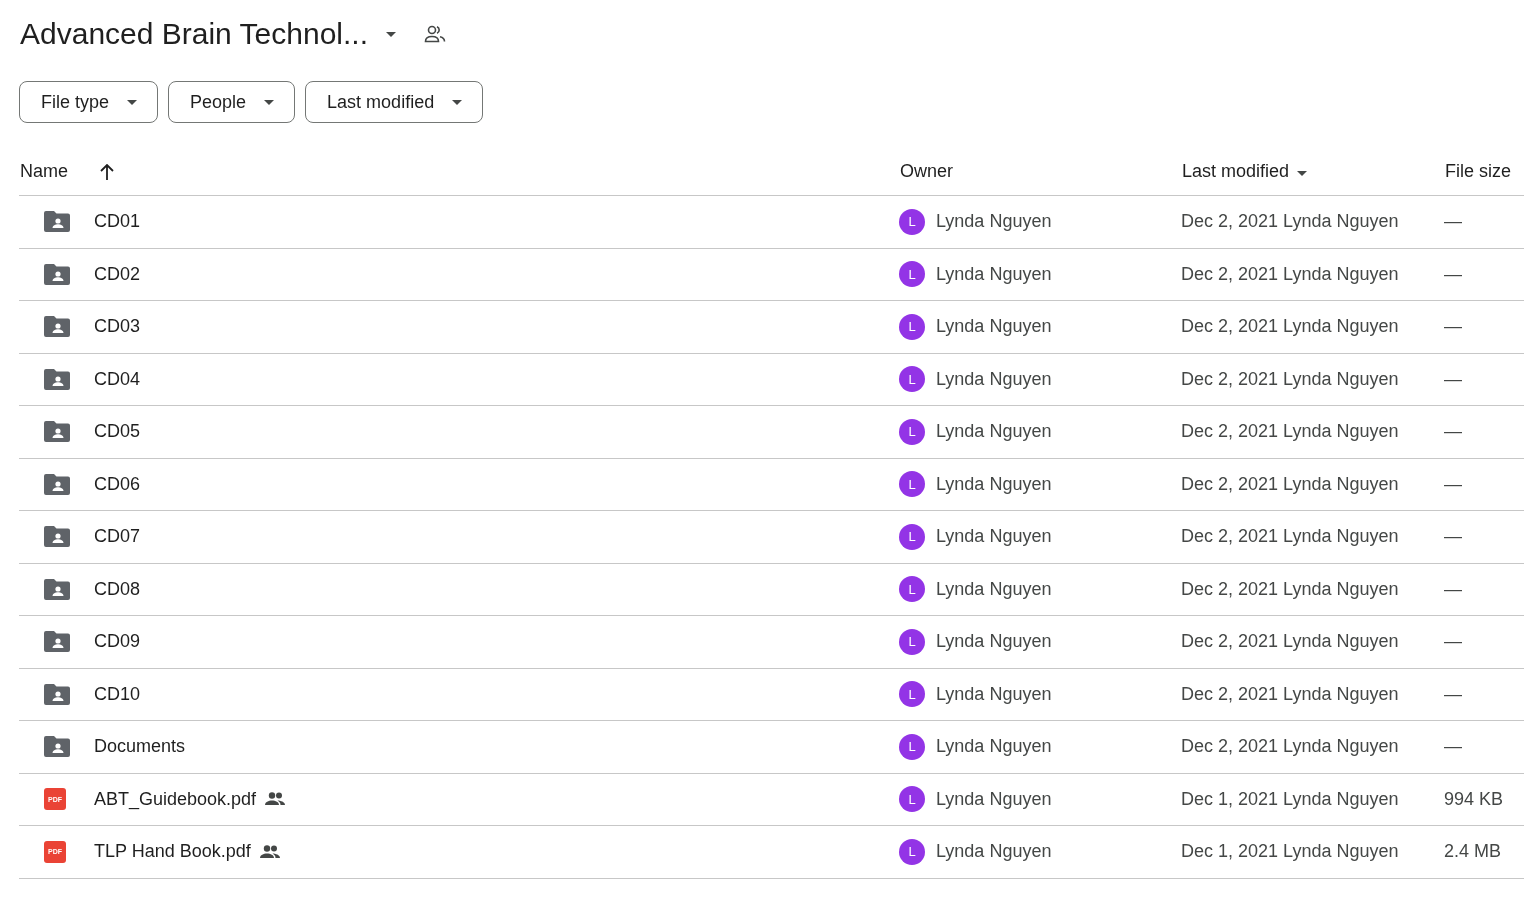 Image resolution: width=1524 pixels, height=898 pixels. What do you see at coordinates (117, 432) in the screenshot?
I see `file-name: CD05` at bounding box center [117, 432].